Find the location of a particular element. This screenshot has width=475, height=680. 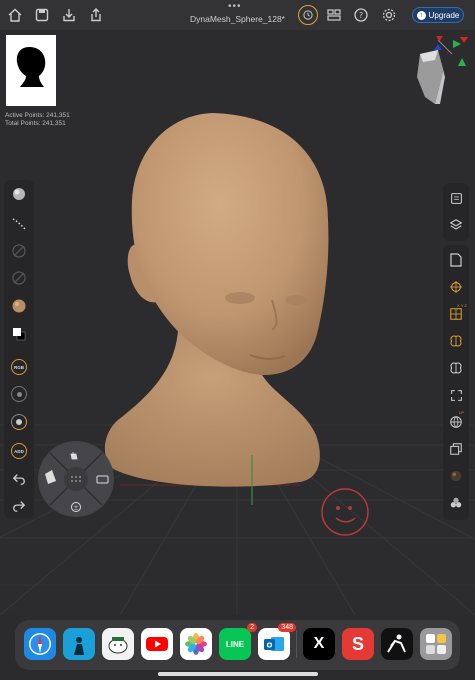

matcap-sphere-icon is located at coordinates (456, 476).